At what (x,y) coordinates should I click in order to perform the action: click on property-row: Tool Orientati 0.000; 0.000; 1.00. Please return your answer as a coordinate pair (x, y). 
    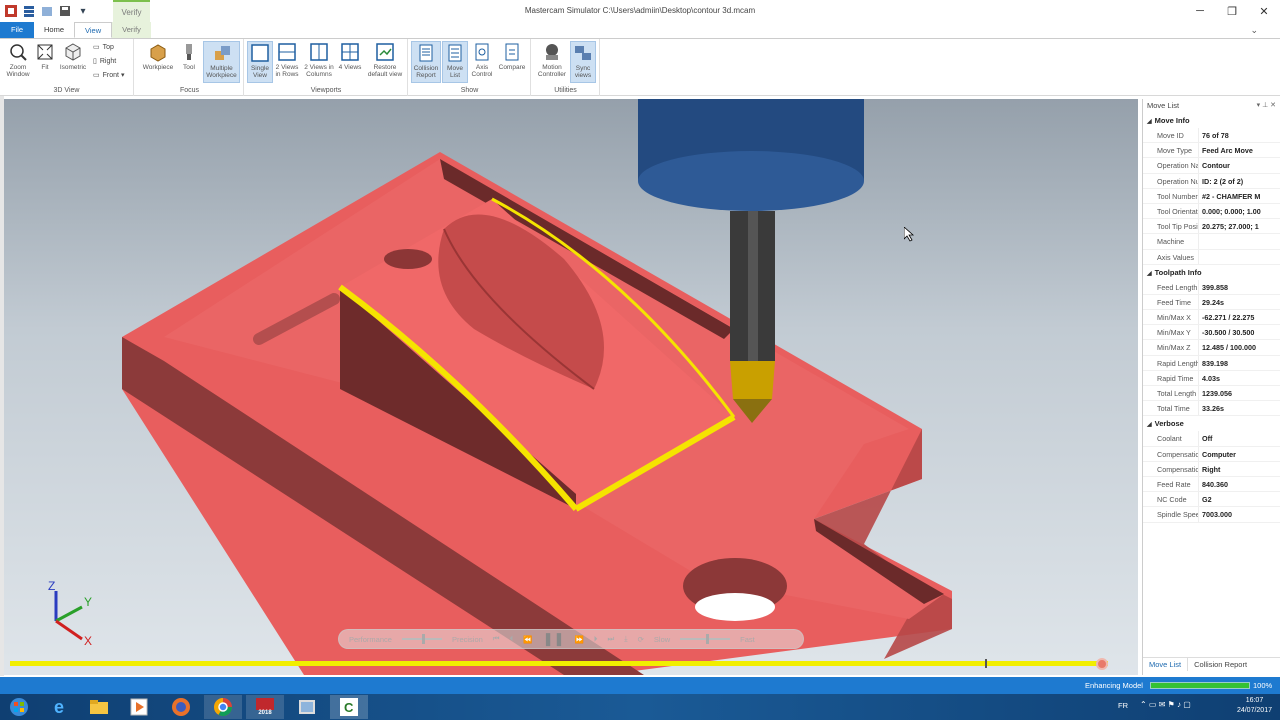
    Looking at the image, I should click on (1211, 211).